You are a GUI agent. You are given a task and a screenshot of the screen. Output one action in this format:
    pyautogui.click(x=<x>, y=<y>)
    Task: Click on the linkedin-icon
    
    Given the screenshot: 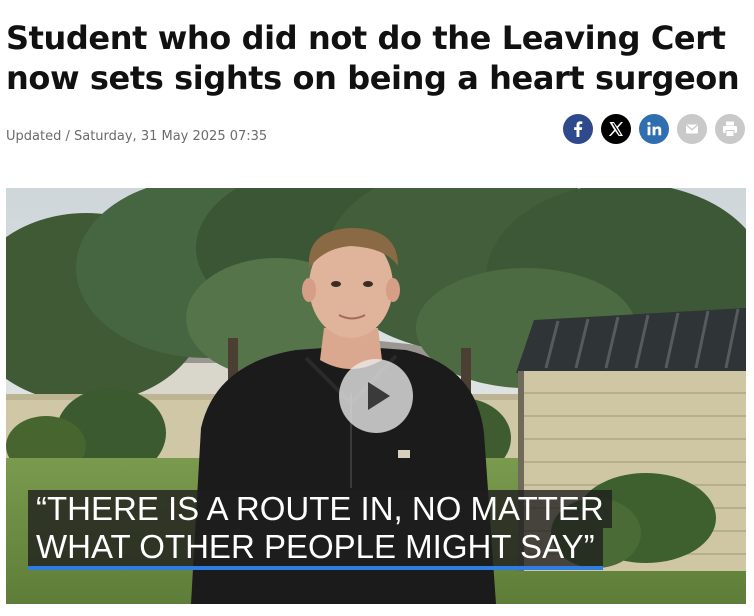 What is the action you would take?
    pyautogui.click(x=654, y=129)
    